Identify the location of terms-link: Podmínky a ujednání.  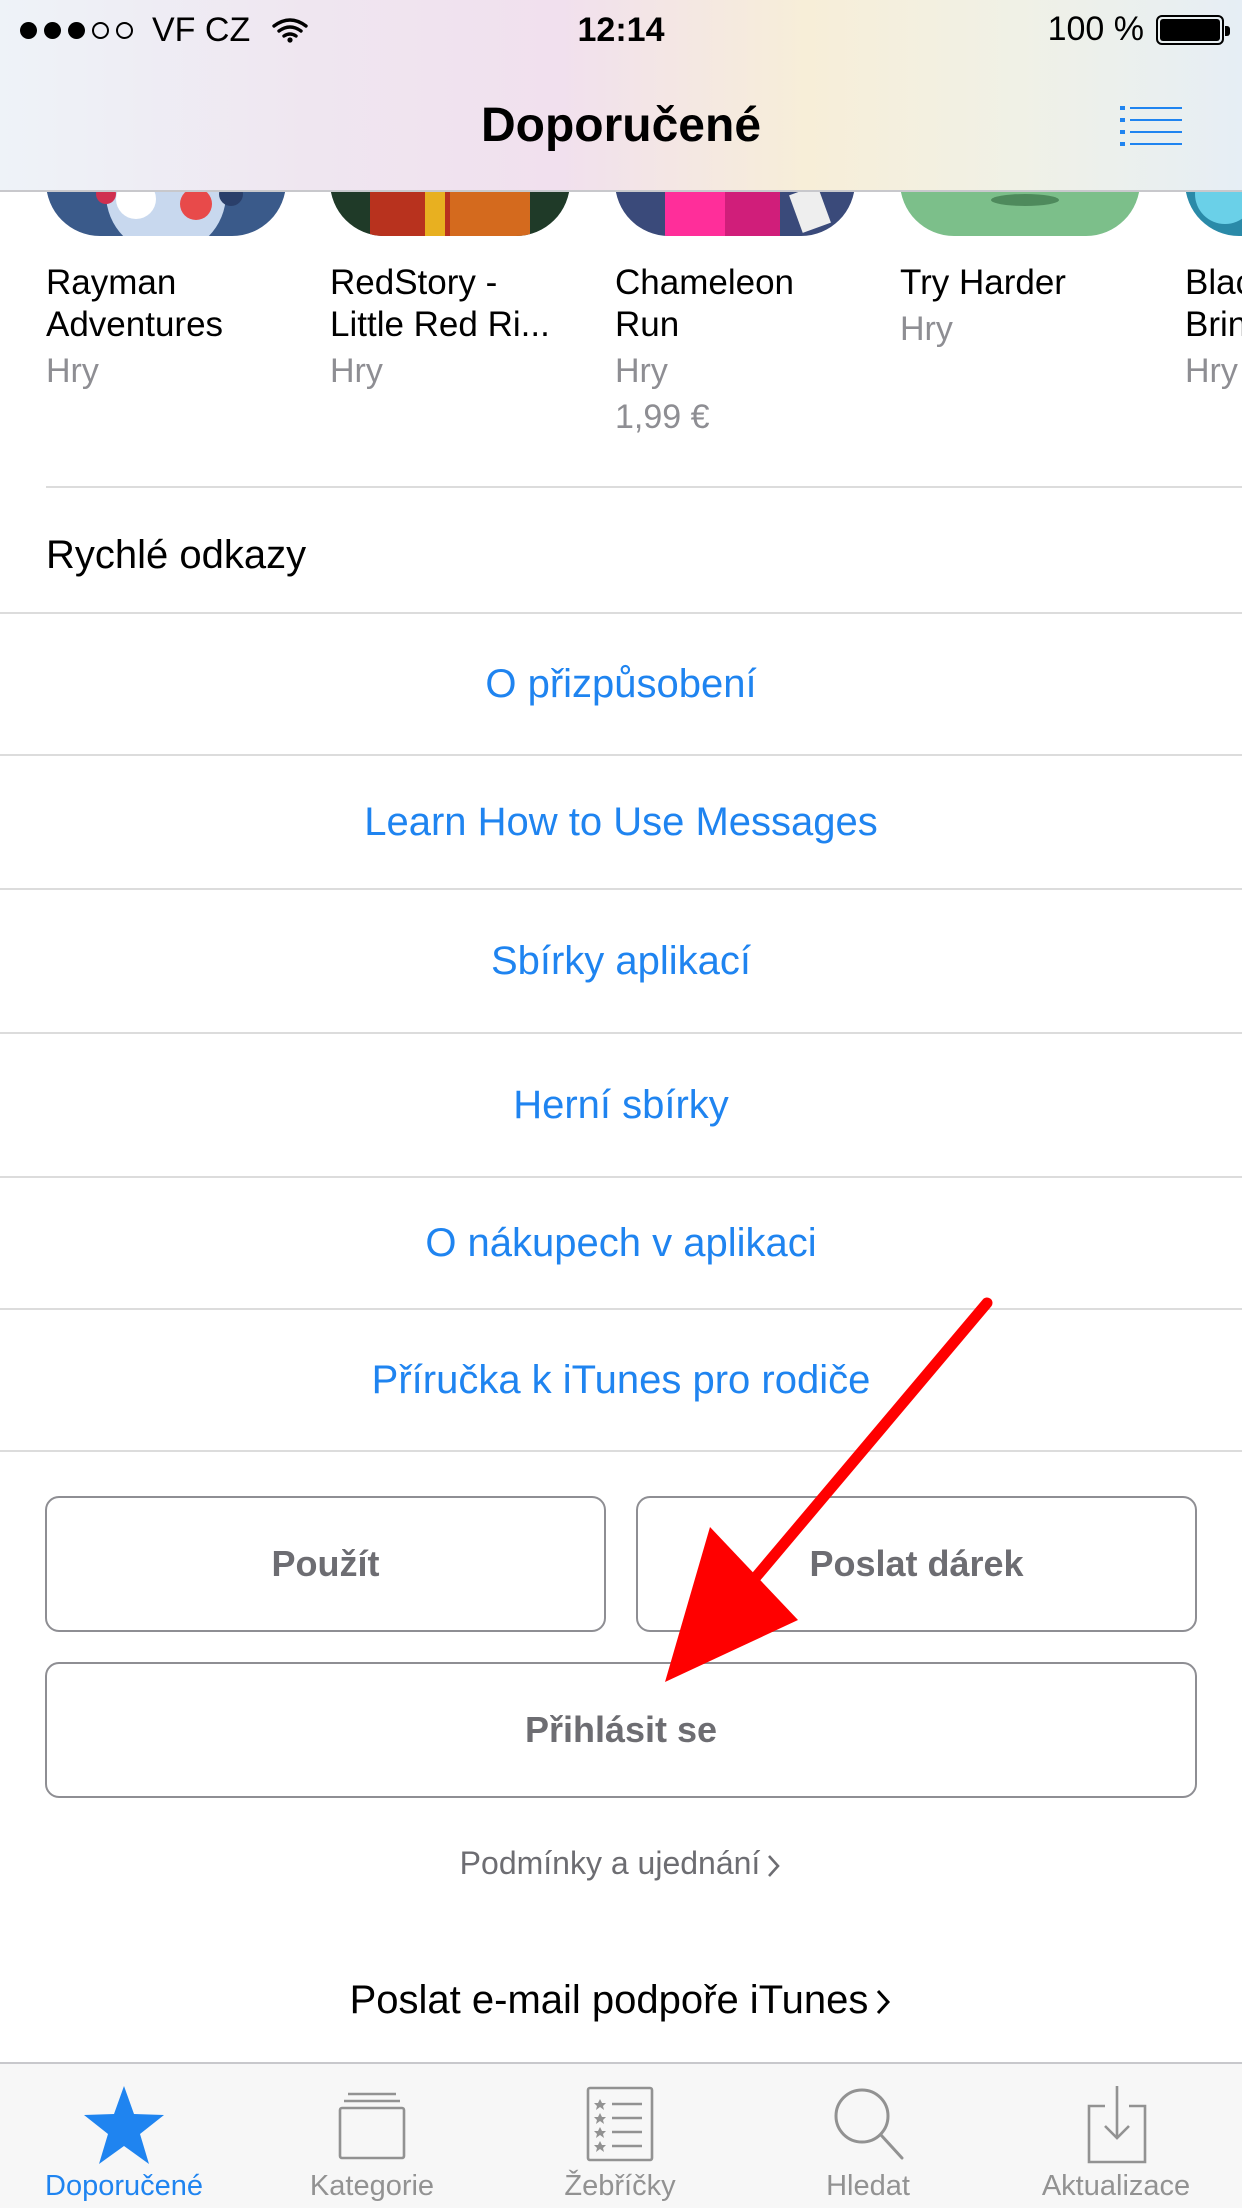
(621, 1863).